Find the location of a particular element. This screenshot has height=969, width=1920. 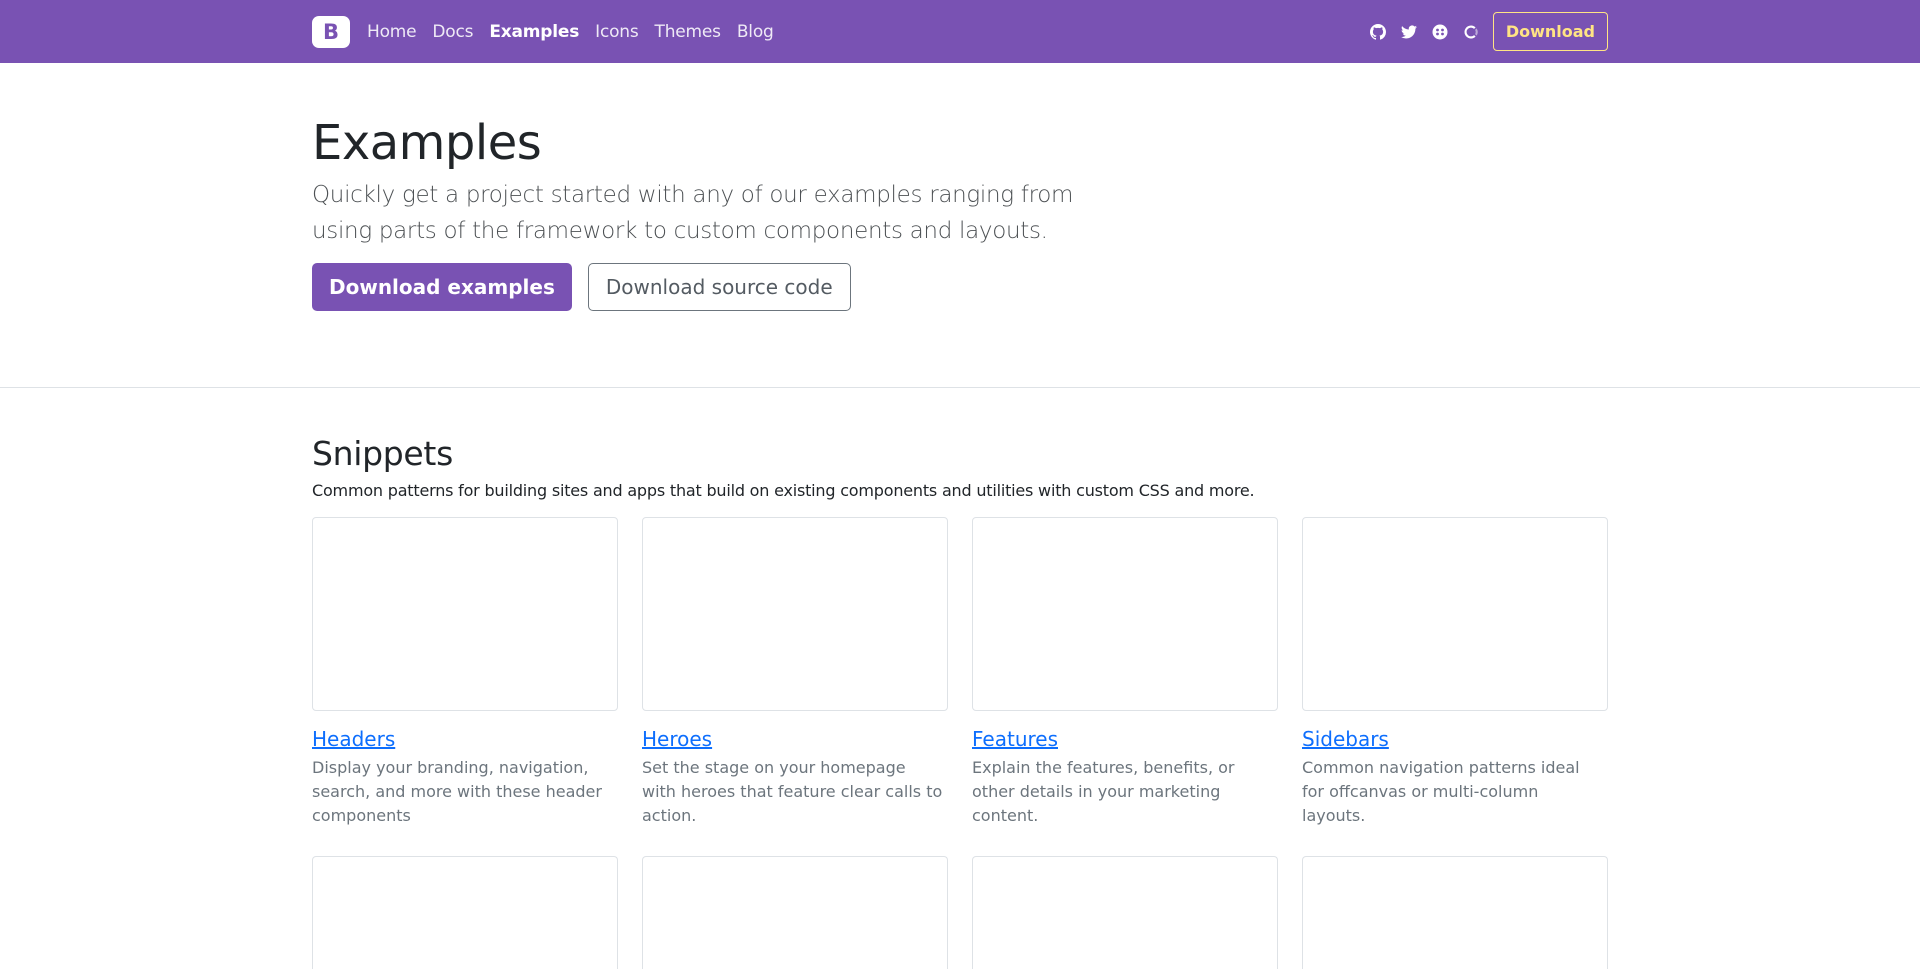

hero-buttons: Download examples Download source code is located at coordinates (960, 286).